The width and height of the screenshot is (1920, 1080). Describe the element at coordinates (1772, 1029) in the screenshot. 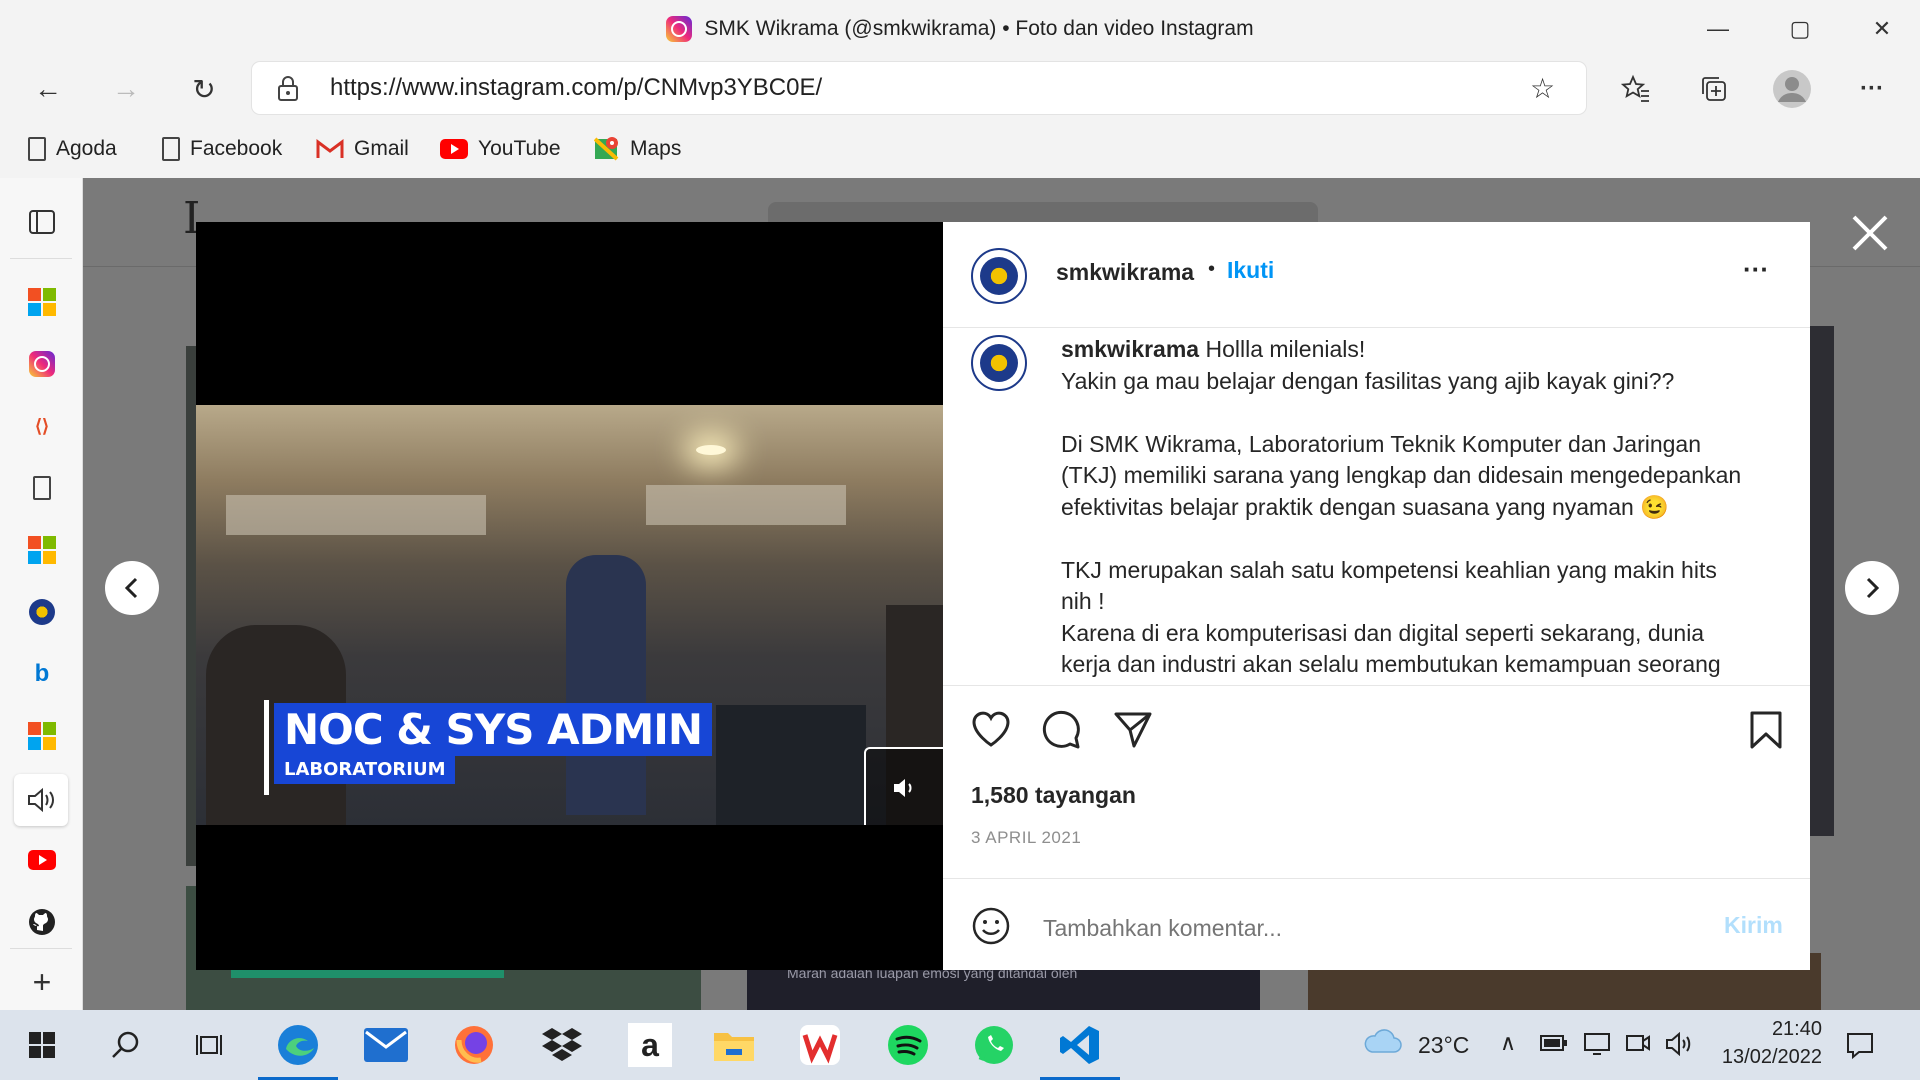

I see `clock-time: 21:40` at that location.